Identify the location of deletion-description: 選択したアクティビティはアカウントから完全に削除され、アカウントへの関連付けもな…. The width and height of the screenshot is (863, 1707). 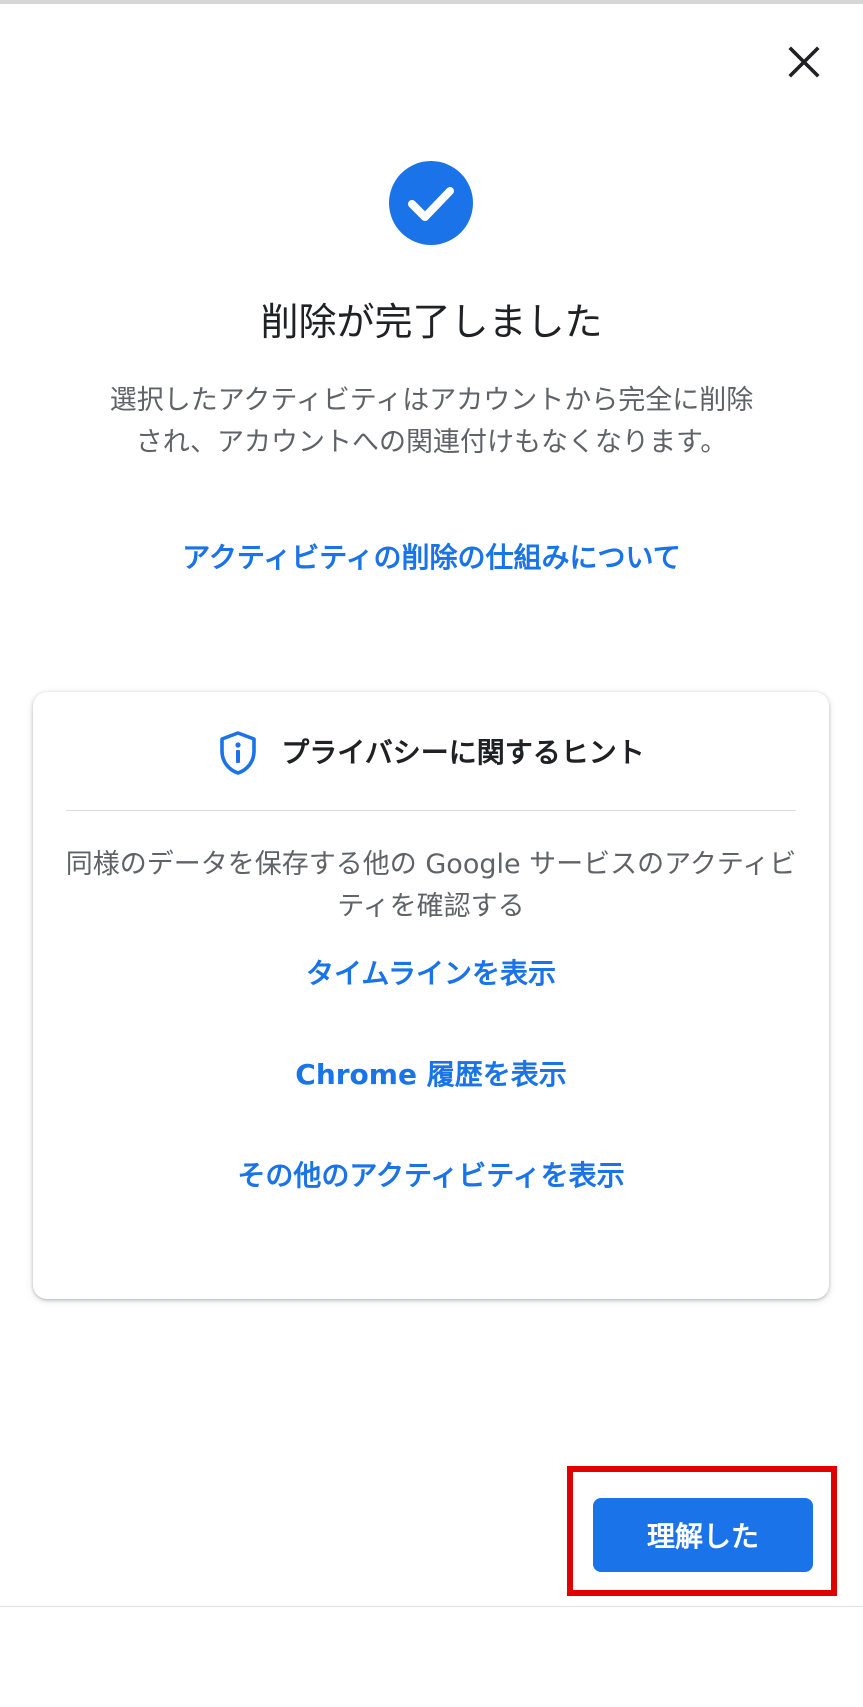
(431, 421).